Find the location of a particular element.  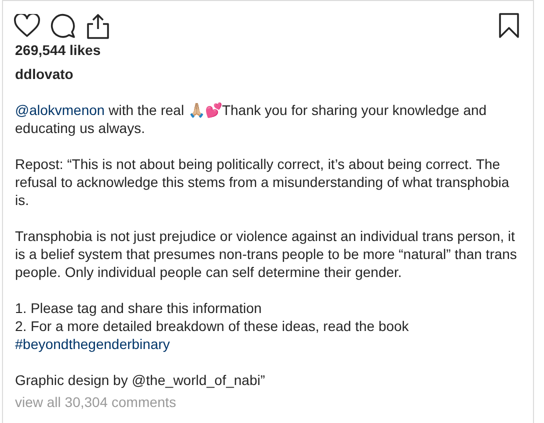

bookmark-icon is located at coordinates (509, 25).